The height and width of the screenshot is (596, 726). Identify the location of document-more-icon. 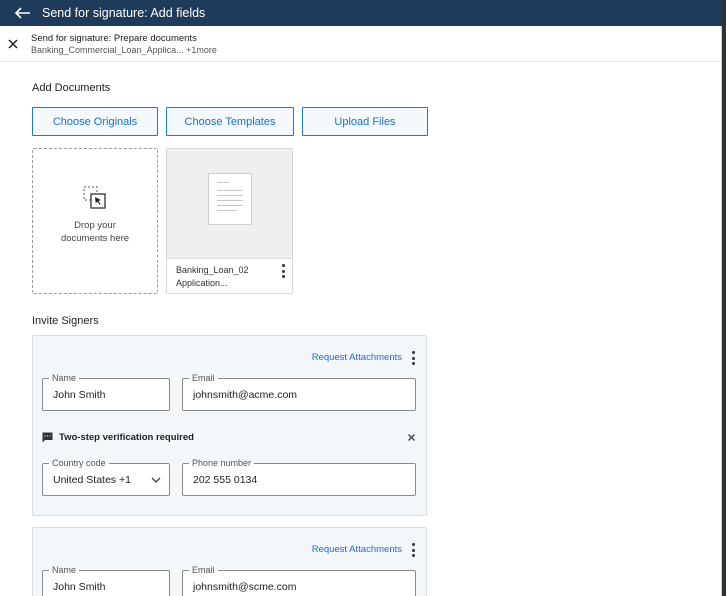
(283, 271).